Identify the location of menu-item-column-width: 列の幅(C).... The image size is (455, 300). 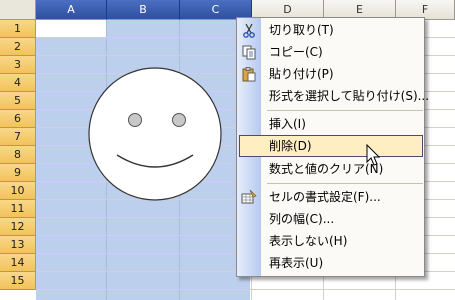
(330, 219).